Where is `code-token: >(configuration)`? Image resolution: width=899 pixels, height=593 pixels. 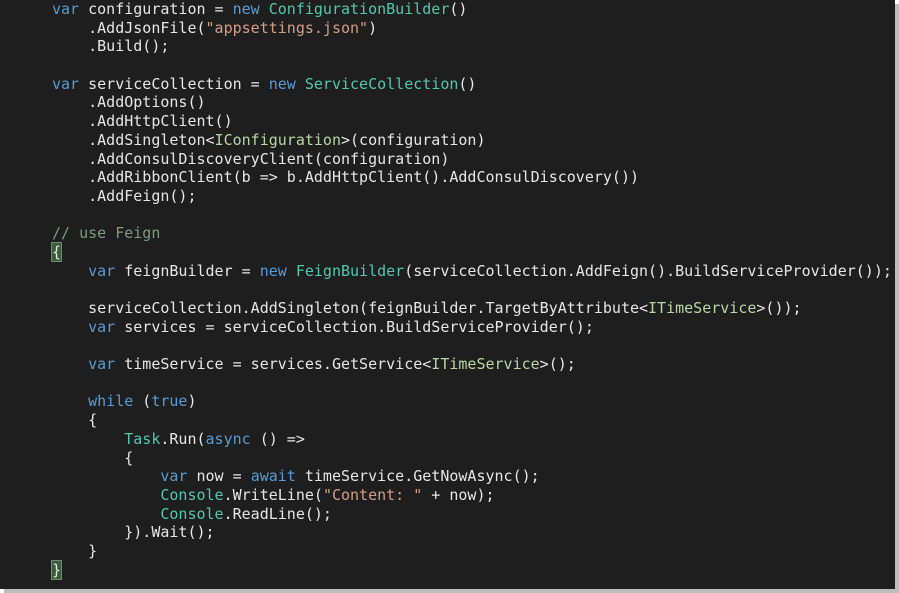 code-token: >(configuration) is located at coordinates (413, 139).